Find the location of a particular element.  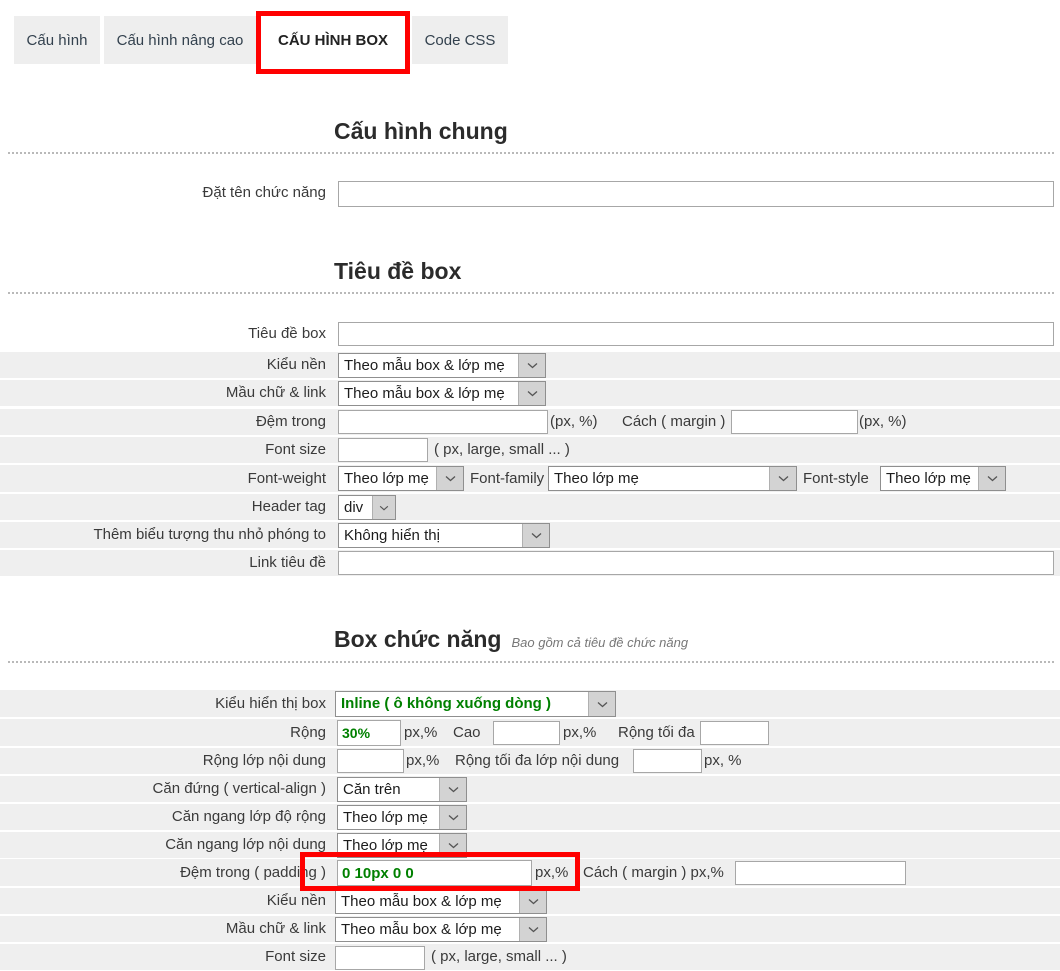

unit-title-margin: (px, %) is located at coordinates (883, 421).